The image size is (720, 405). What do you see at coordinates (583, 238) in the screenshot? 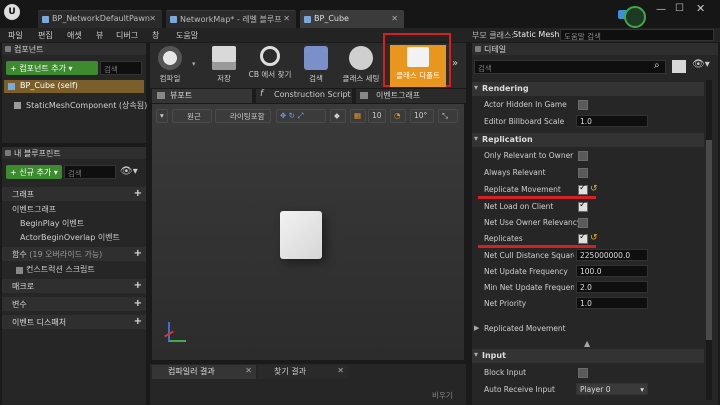
I see `replicates-checkbox` at bounding box center [583, 238].